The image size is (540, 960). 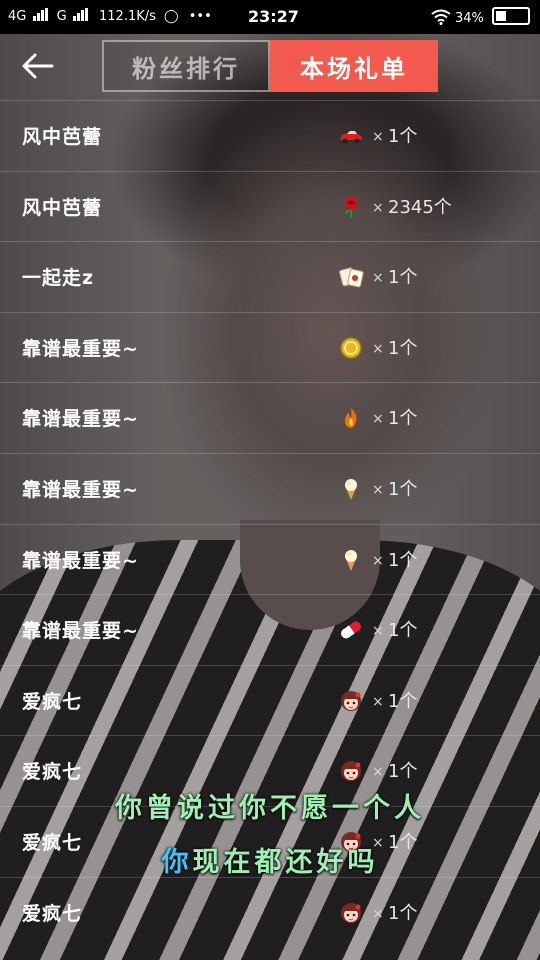 I want to click on gold-coin-icon, so click(x=351, y=348).